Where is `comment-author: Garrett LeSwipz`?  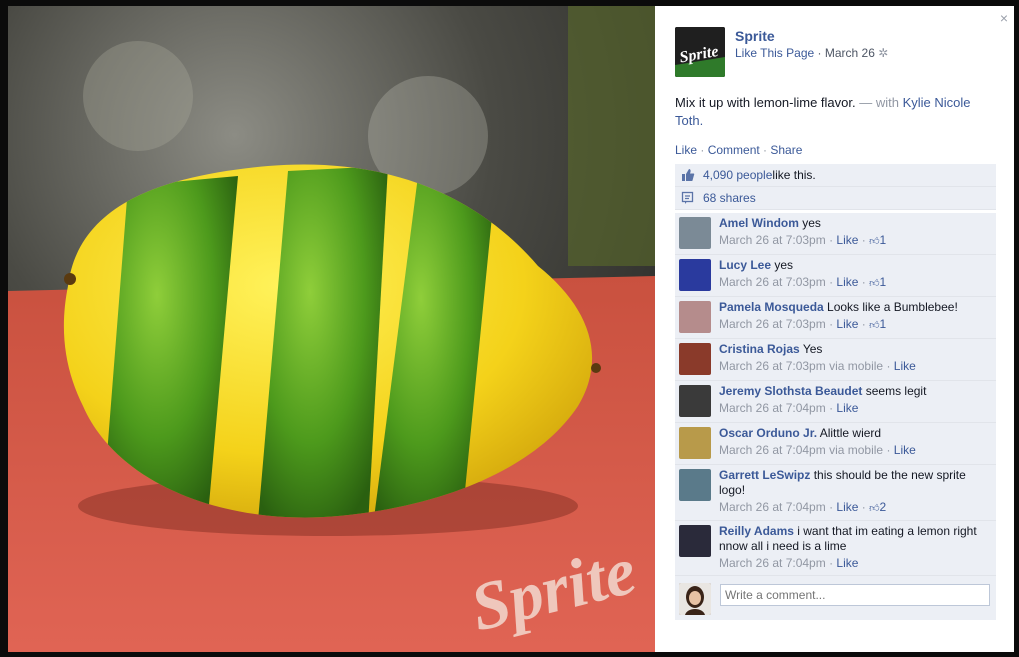
comment-author: Garrett LeSwipz is located at coordinates (764, 475).